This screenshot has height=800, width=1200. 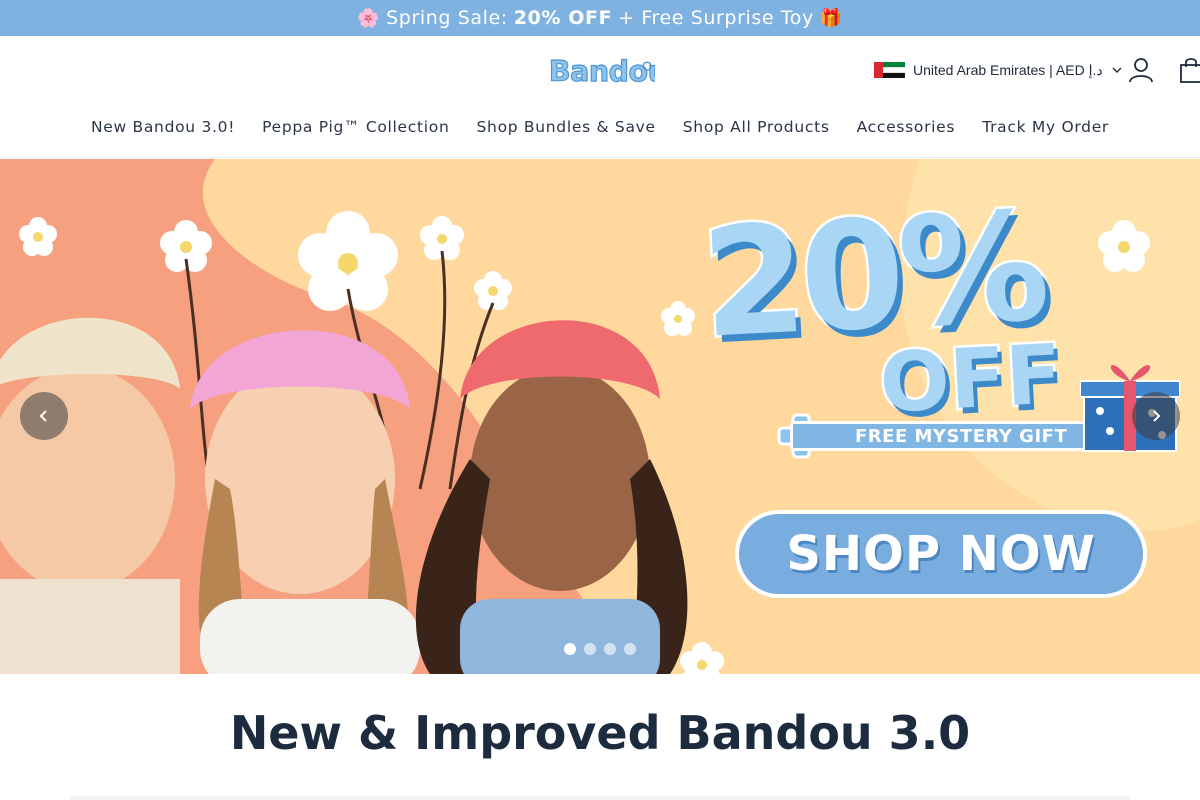 I want to click on nav-bundles: Shop Bundles & Save, so click(x=566, y=127).